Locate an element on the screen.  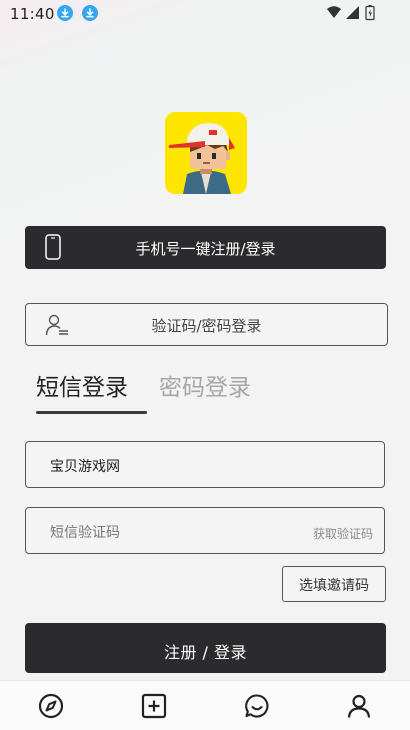
bottom-nav is located at coordinates (205, 705).